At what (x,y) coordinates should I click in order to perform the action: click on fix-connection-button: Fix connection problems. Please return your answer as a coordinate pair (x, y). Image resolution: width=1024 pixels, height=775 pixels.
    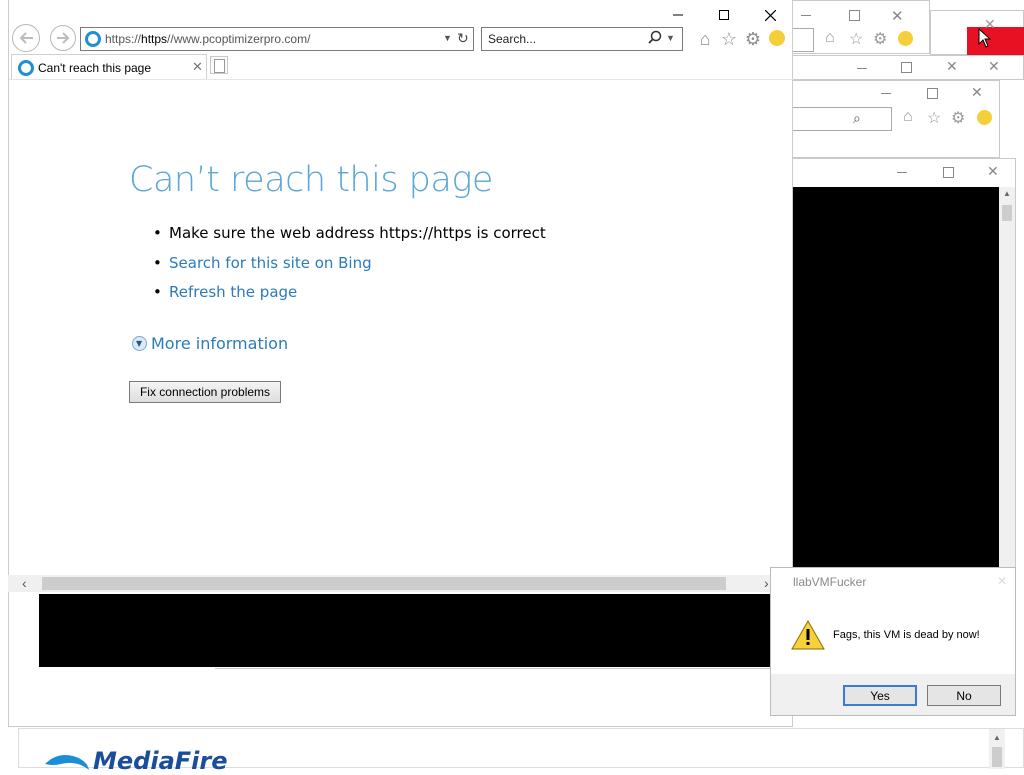
    Looking at the image, I should click on (205, 392).